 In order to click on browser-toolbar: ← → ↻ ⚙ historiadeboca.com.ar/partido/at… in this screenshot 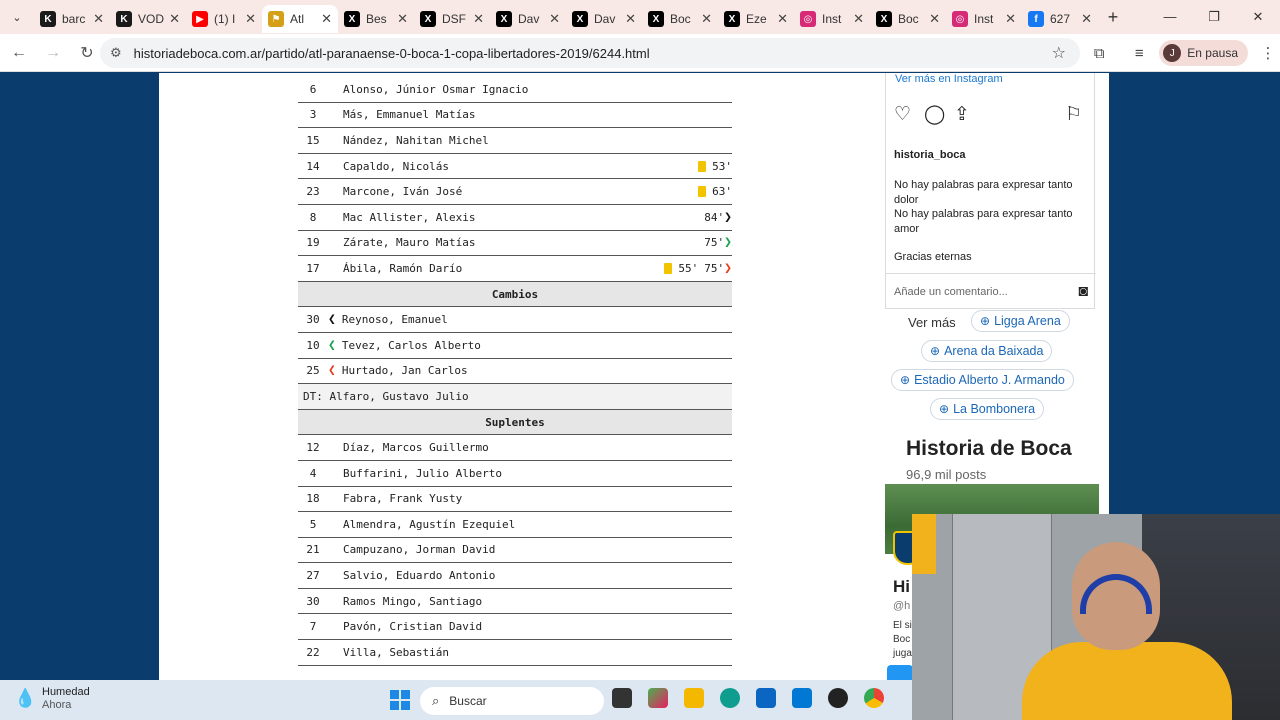, I will do `click(640, 53)`.